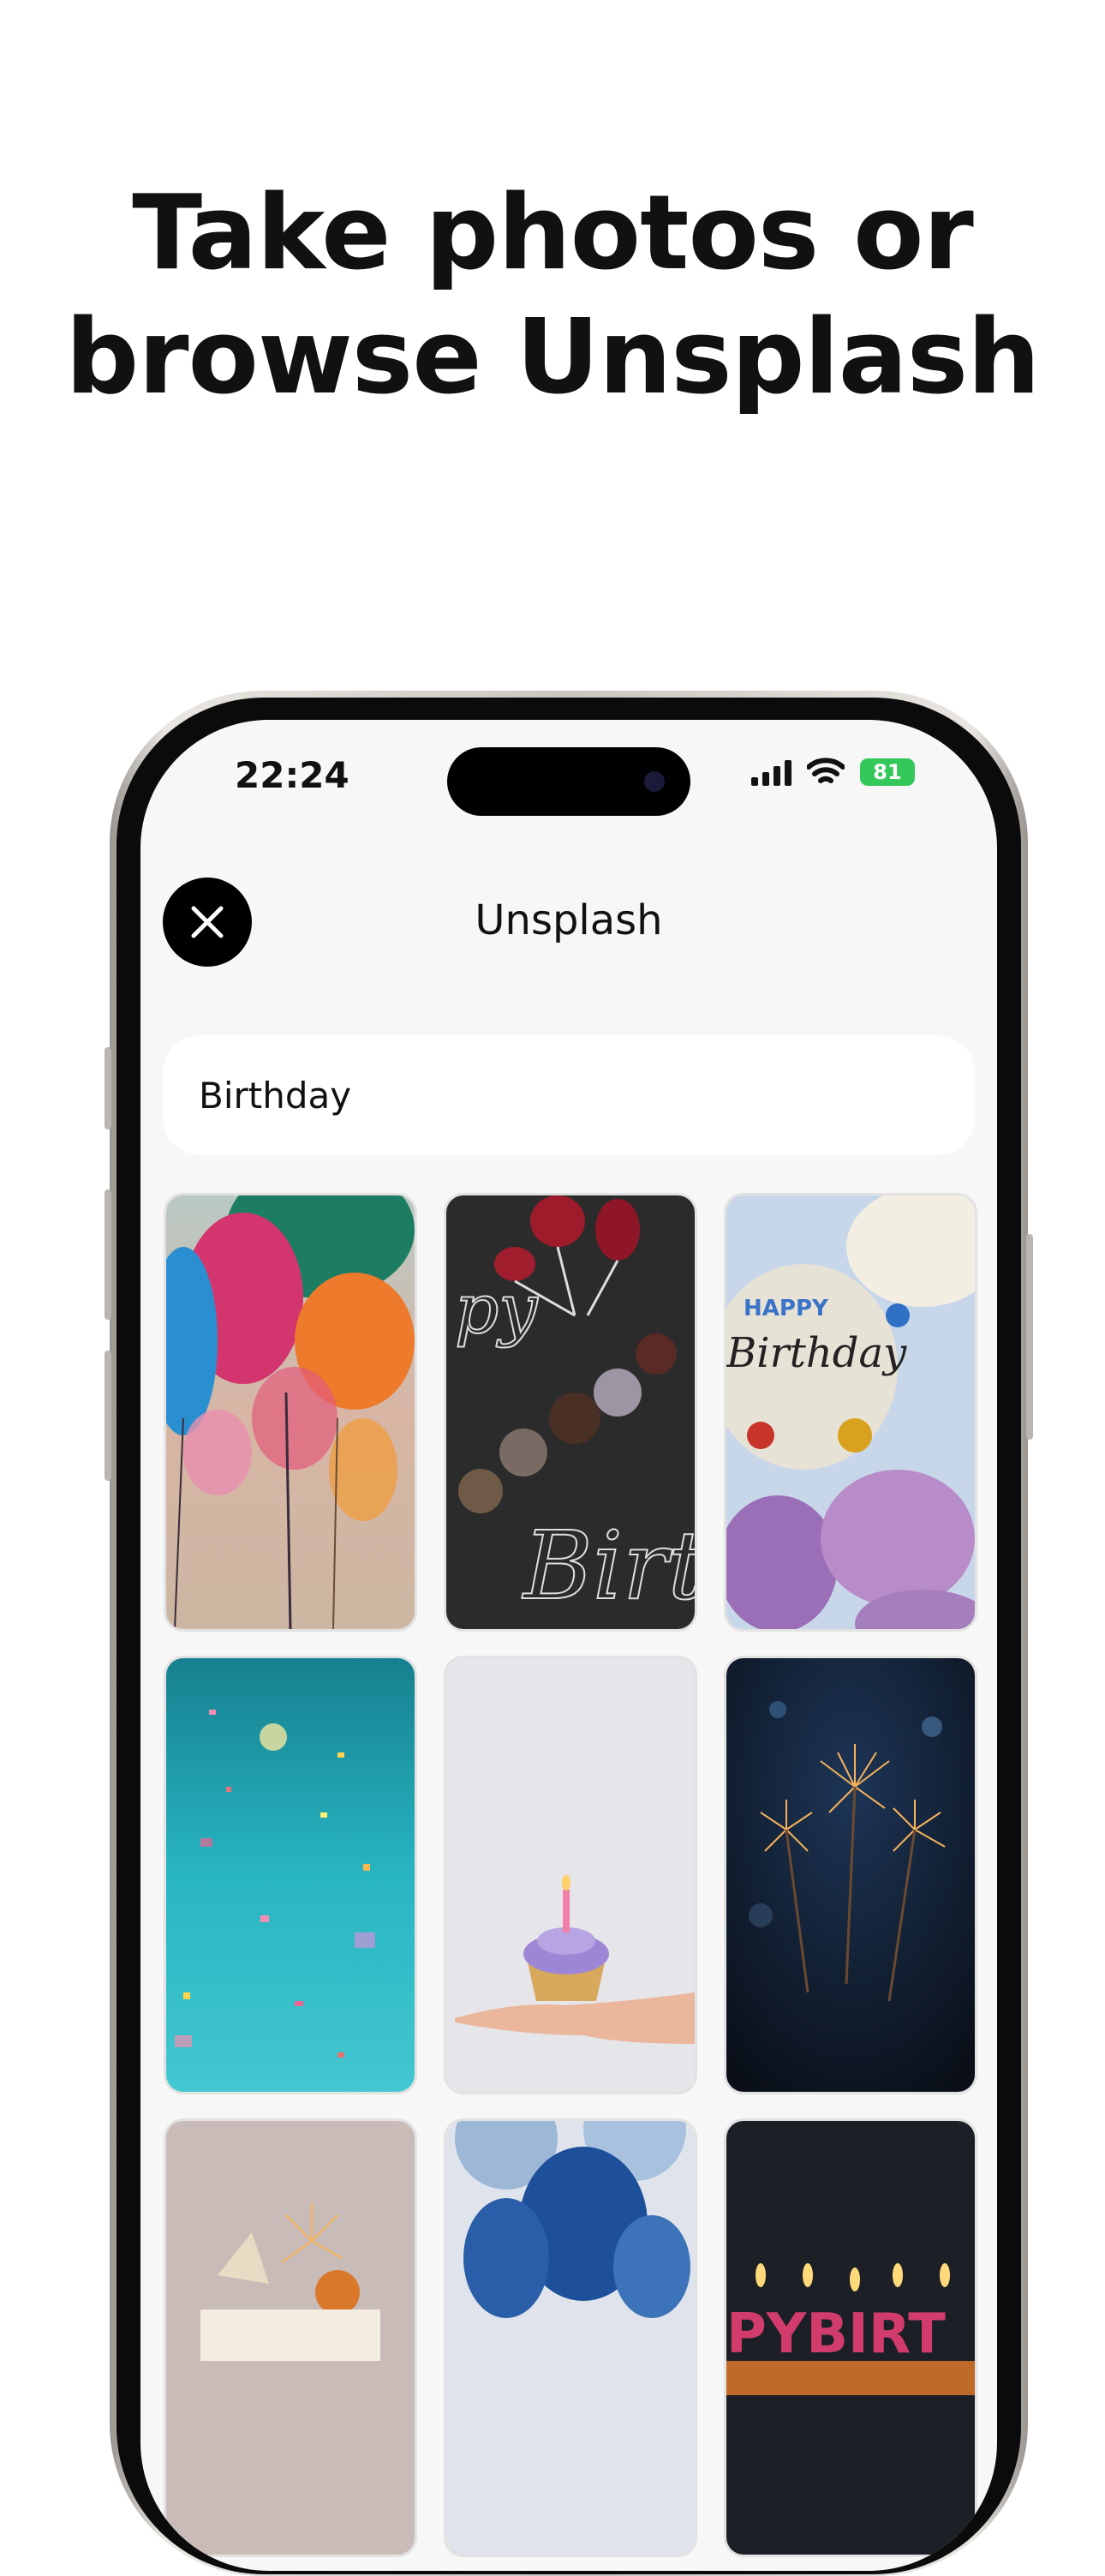 This screenshot has height=2576, width=1105. I want to click on photo-image: HAPPY Birthday, so click(850, 1412).